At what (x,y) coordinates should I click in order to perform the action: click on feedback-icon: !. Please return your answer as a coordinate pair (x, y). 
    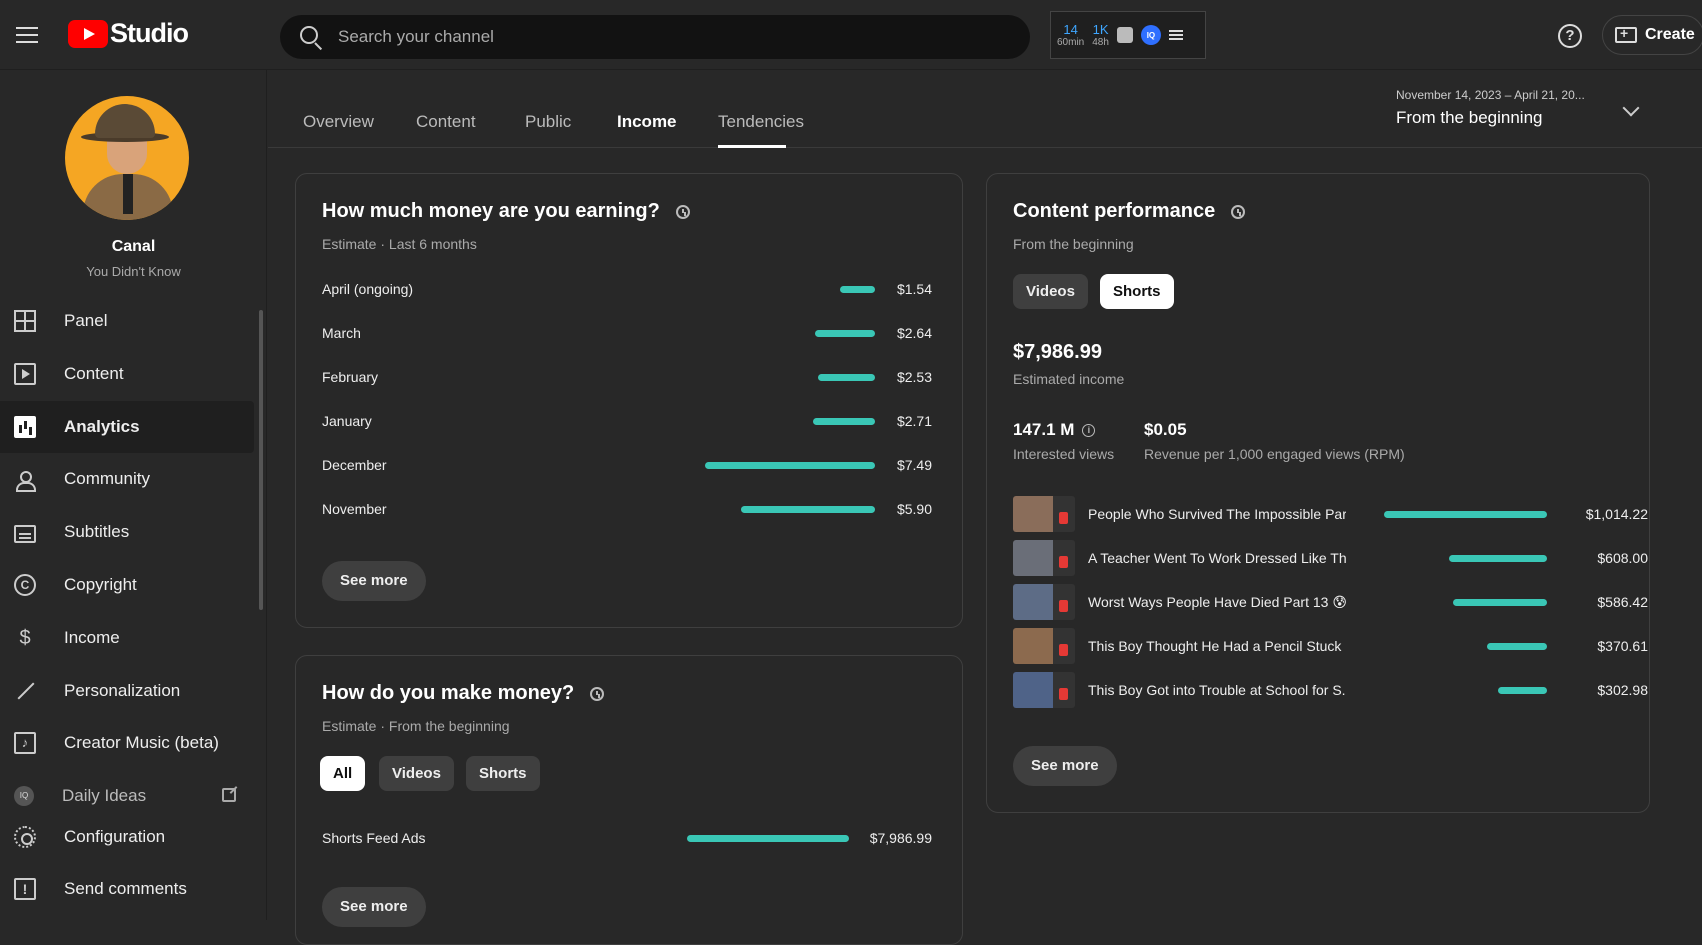
    Looking at the image, I should click on (25, 889).